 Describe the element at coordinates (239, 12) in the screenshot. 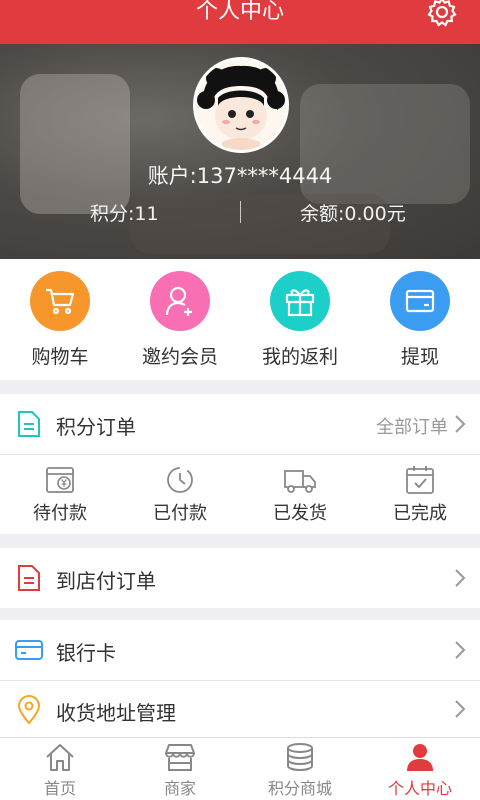

I see `page-title: 个人中心` at that location.